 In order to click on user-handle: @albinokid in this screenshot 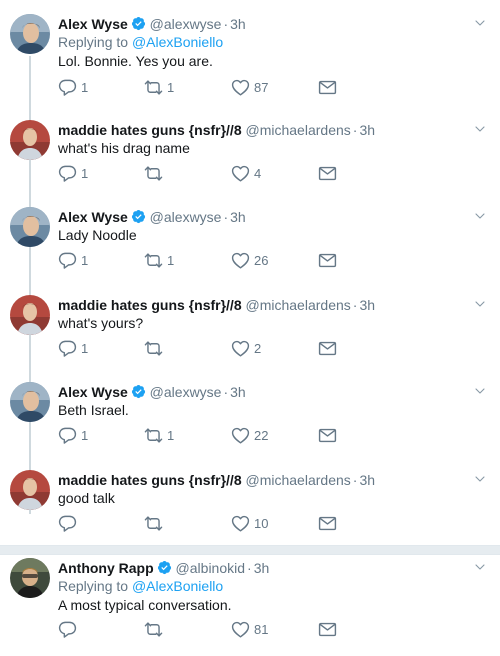, I will do `click(210, 568)`.